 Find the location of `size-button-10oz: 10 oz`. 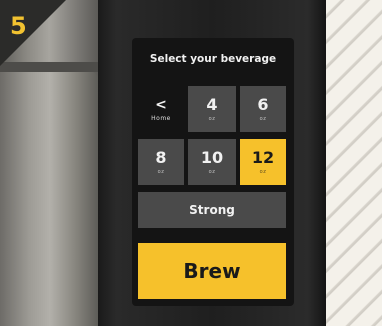

size-button-10oz: 10 oz is located at coordinates (212, 162).